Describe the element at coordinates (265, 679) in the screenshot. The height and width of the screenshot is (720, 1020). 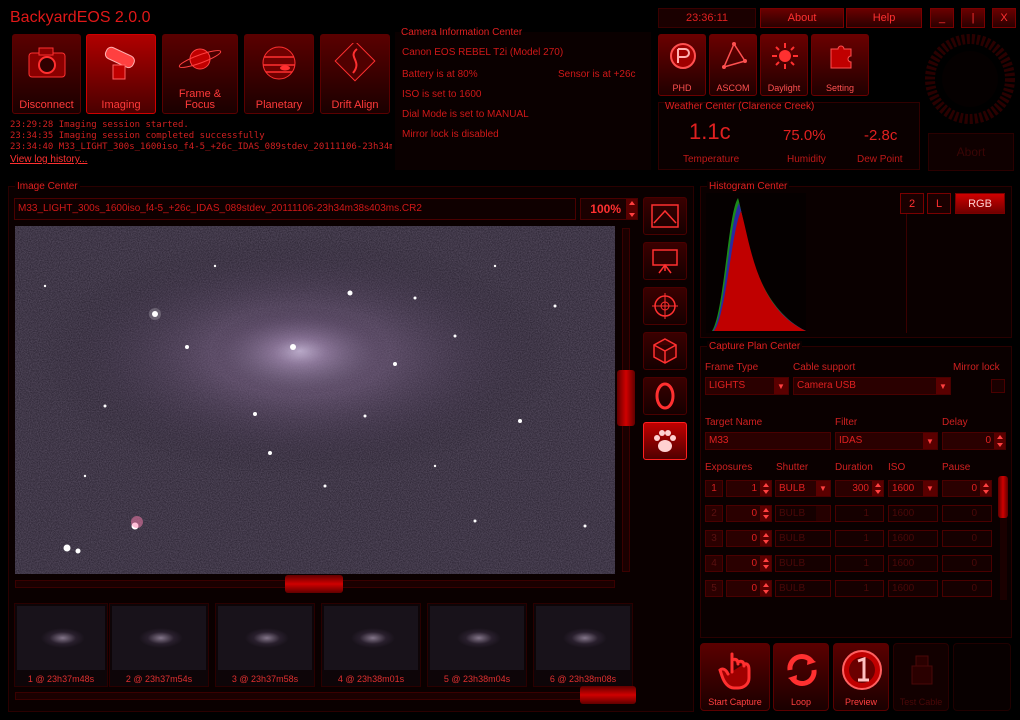
I see `thumbnail-label: 3 @ 23h37m58s` at that location.